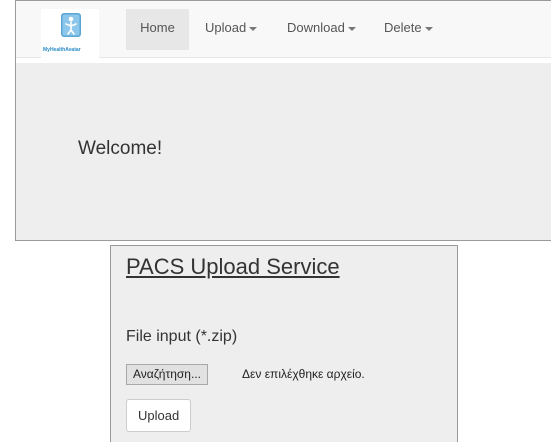  I want to click on nav-download-dropdown: Download, so click(321, 29).